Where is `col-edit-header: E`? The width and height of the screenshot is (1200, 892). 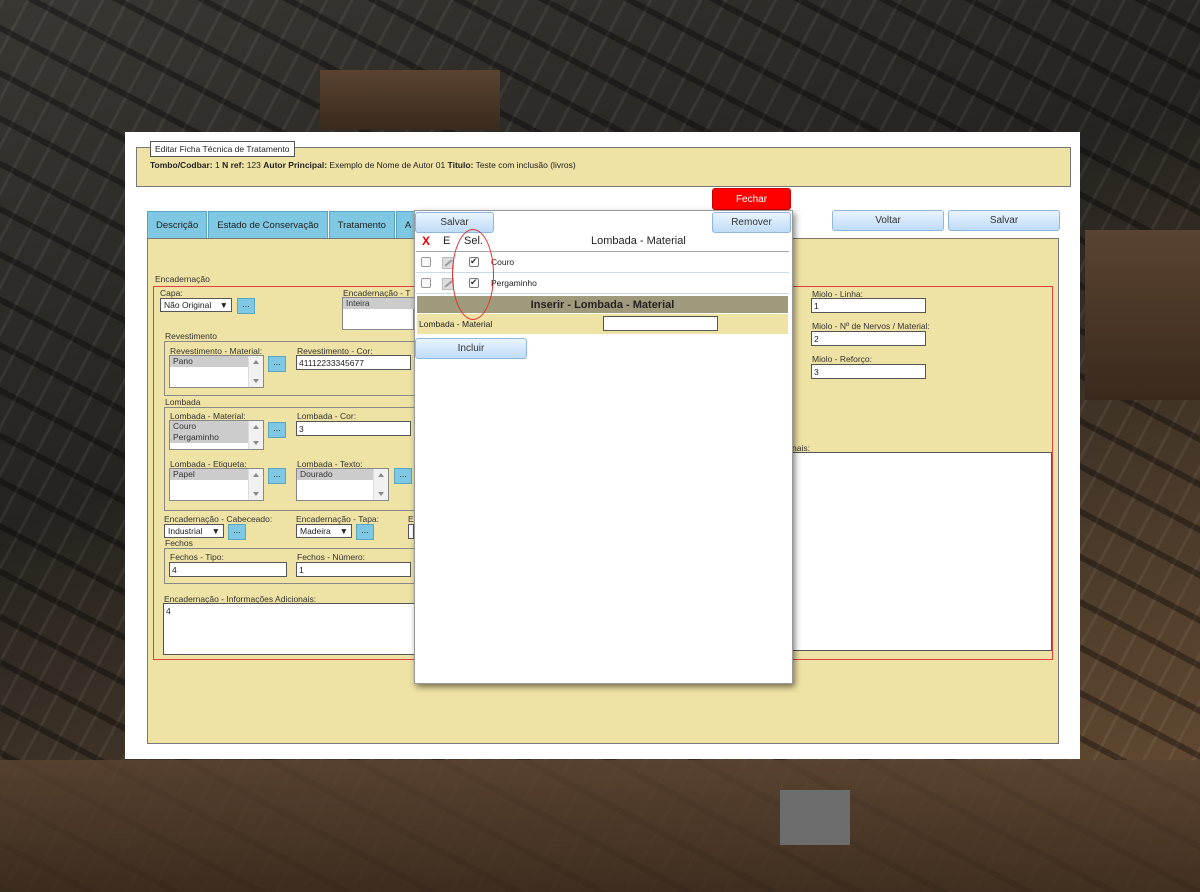 col-edit-header: E is located at coordinates (447, 241).